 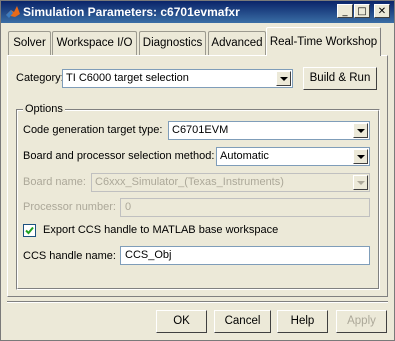 I want to click on target-type-label: Code generation target type:, so click(x=93, y=130).